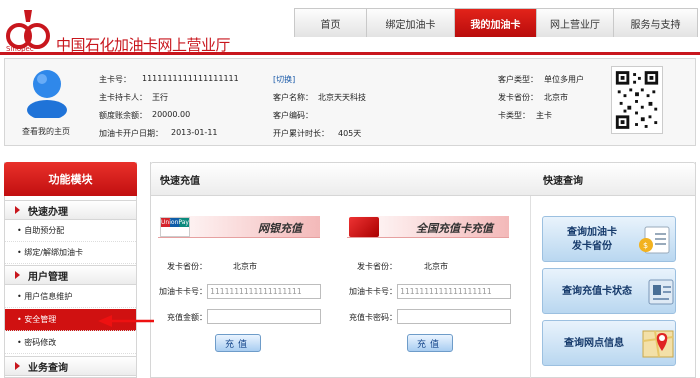 This screenshot has height=378, width=700. What do you see at coordinates (190, 78) in the screenshot?
I see `main-card-no: 1111111111111111111` at bounding box center [190, 78].